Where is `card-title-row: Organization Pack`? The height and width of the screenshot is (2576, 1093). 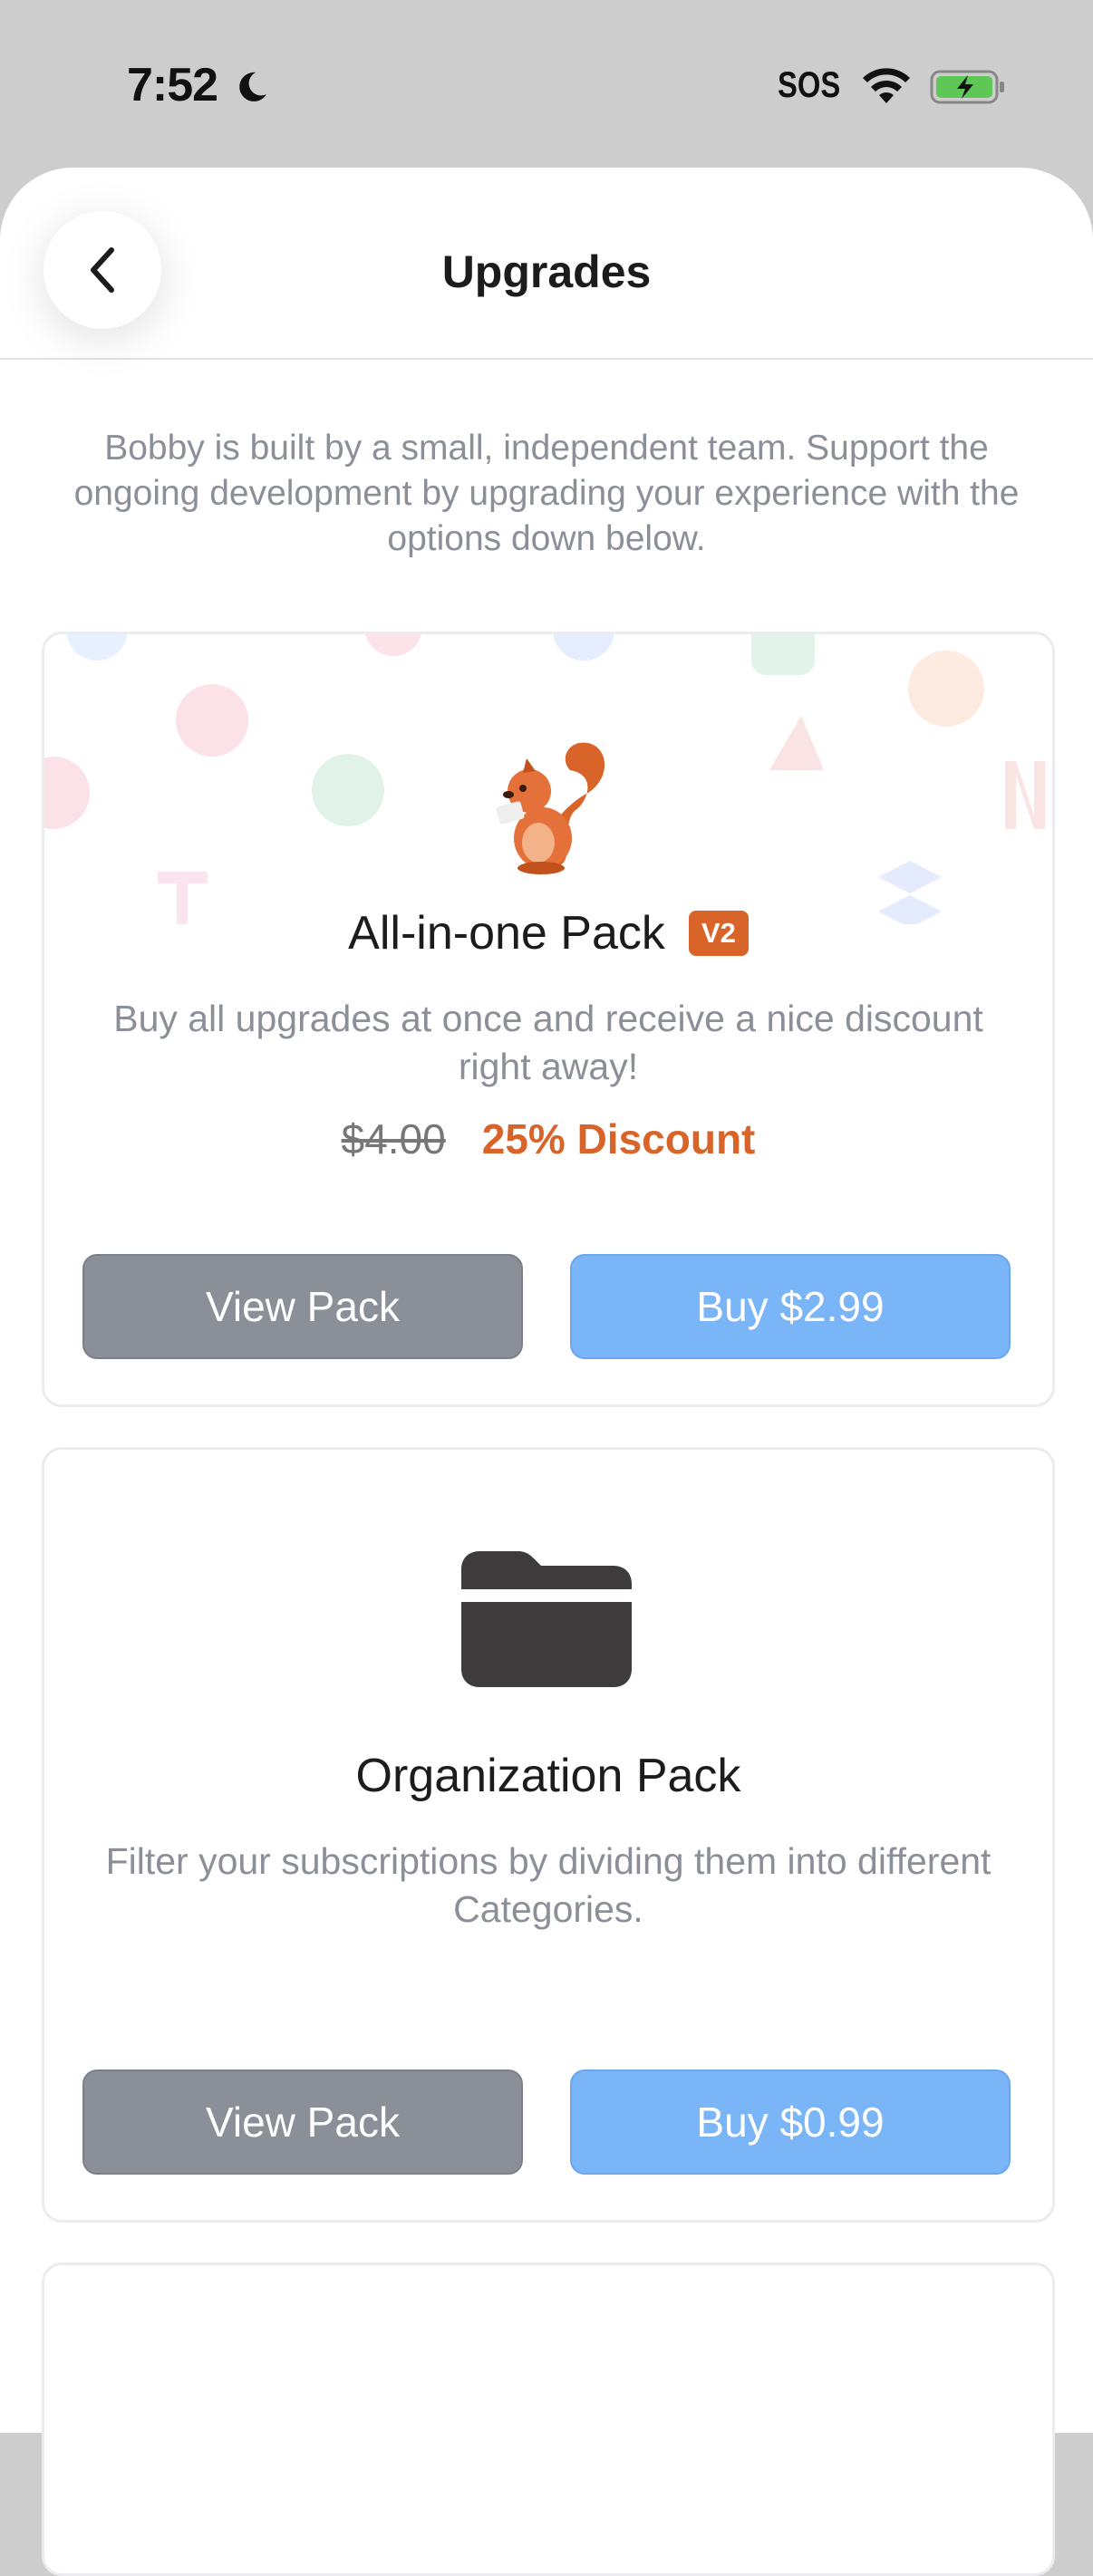 card-title-row: Organization Pack is located at coordinates (548, 1776).